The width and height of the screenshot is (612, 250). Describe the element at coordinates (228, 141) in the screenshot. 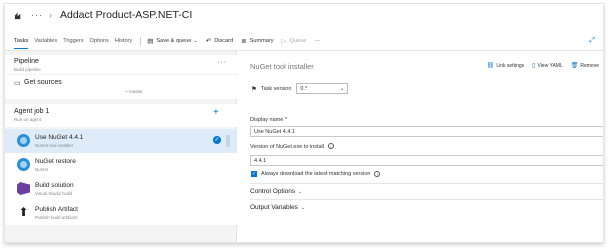

I see `drag-handle-icon` at that location.